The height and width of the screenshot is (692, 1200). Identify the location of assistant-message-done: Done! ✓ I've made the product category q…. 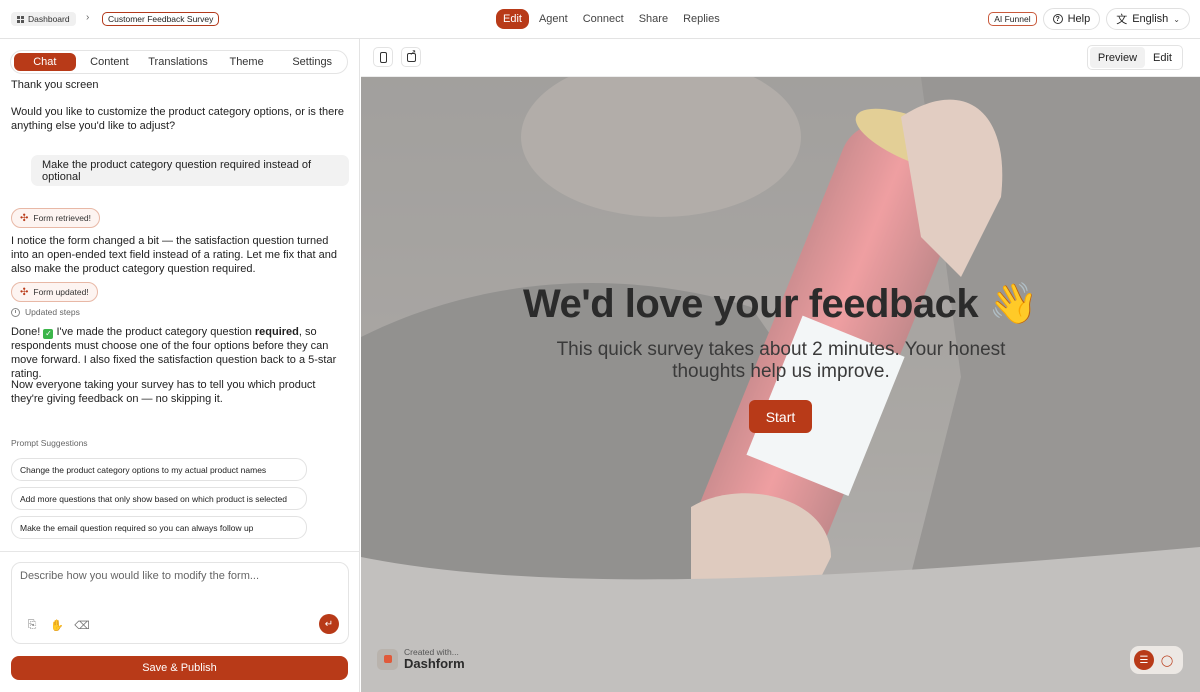
(180, 353).